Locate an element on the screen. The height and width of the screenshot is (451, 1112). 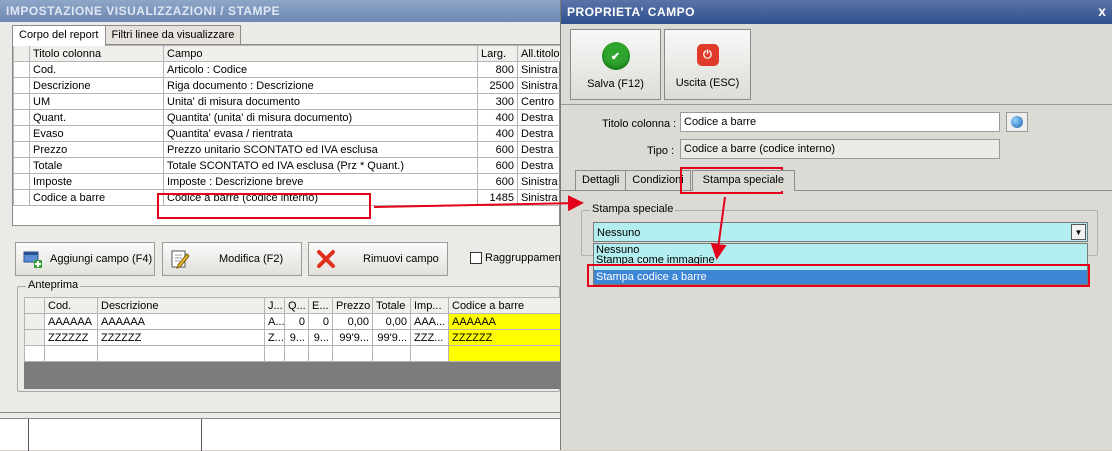
cell-titolo: Evaso is located at coordinates (96, 133).